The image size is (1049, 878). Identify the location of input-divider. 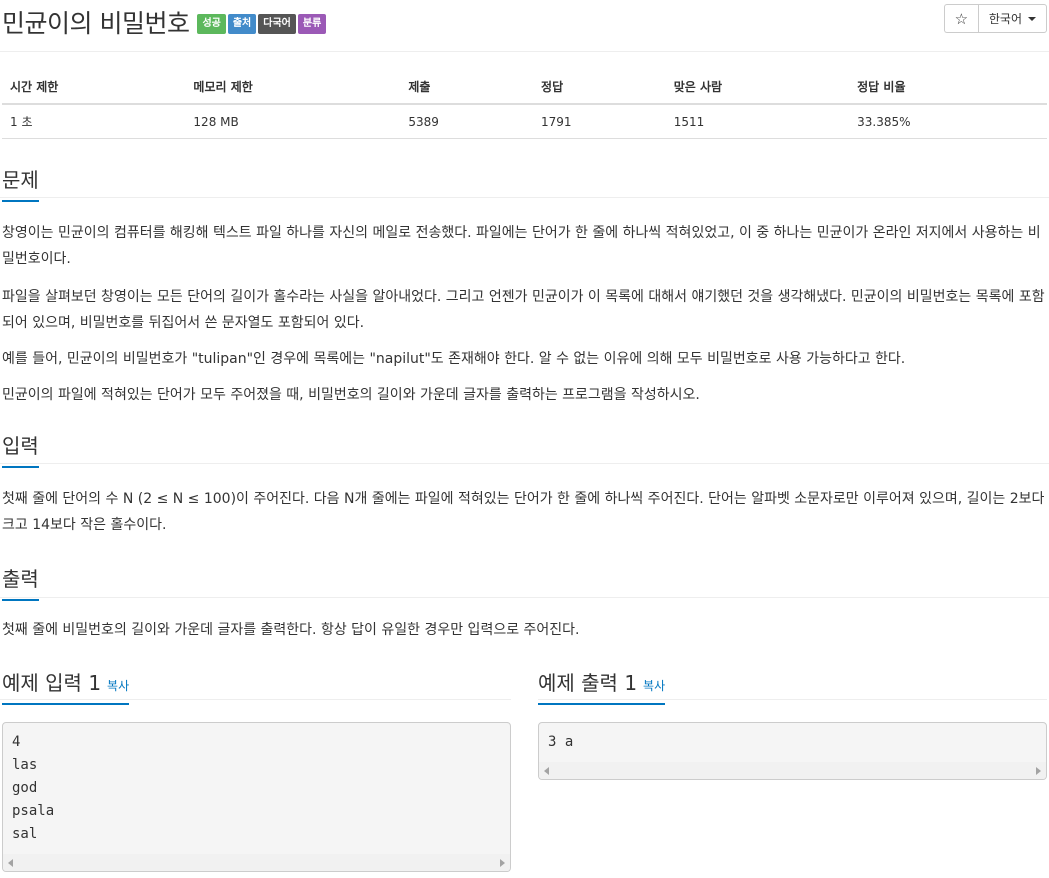
(524, 463).